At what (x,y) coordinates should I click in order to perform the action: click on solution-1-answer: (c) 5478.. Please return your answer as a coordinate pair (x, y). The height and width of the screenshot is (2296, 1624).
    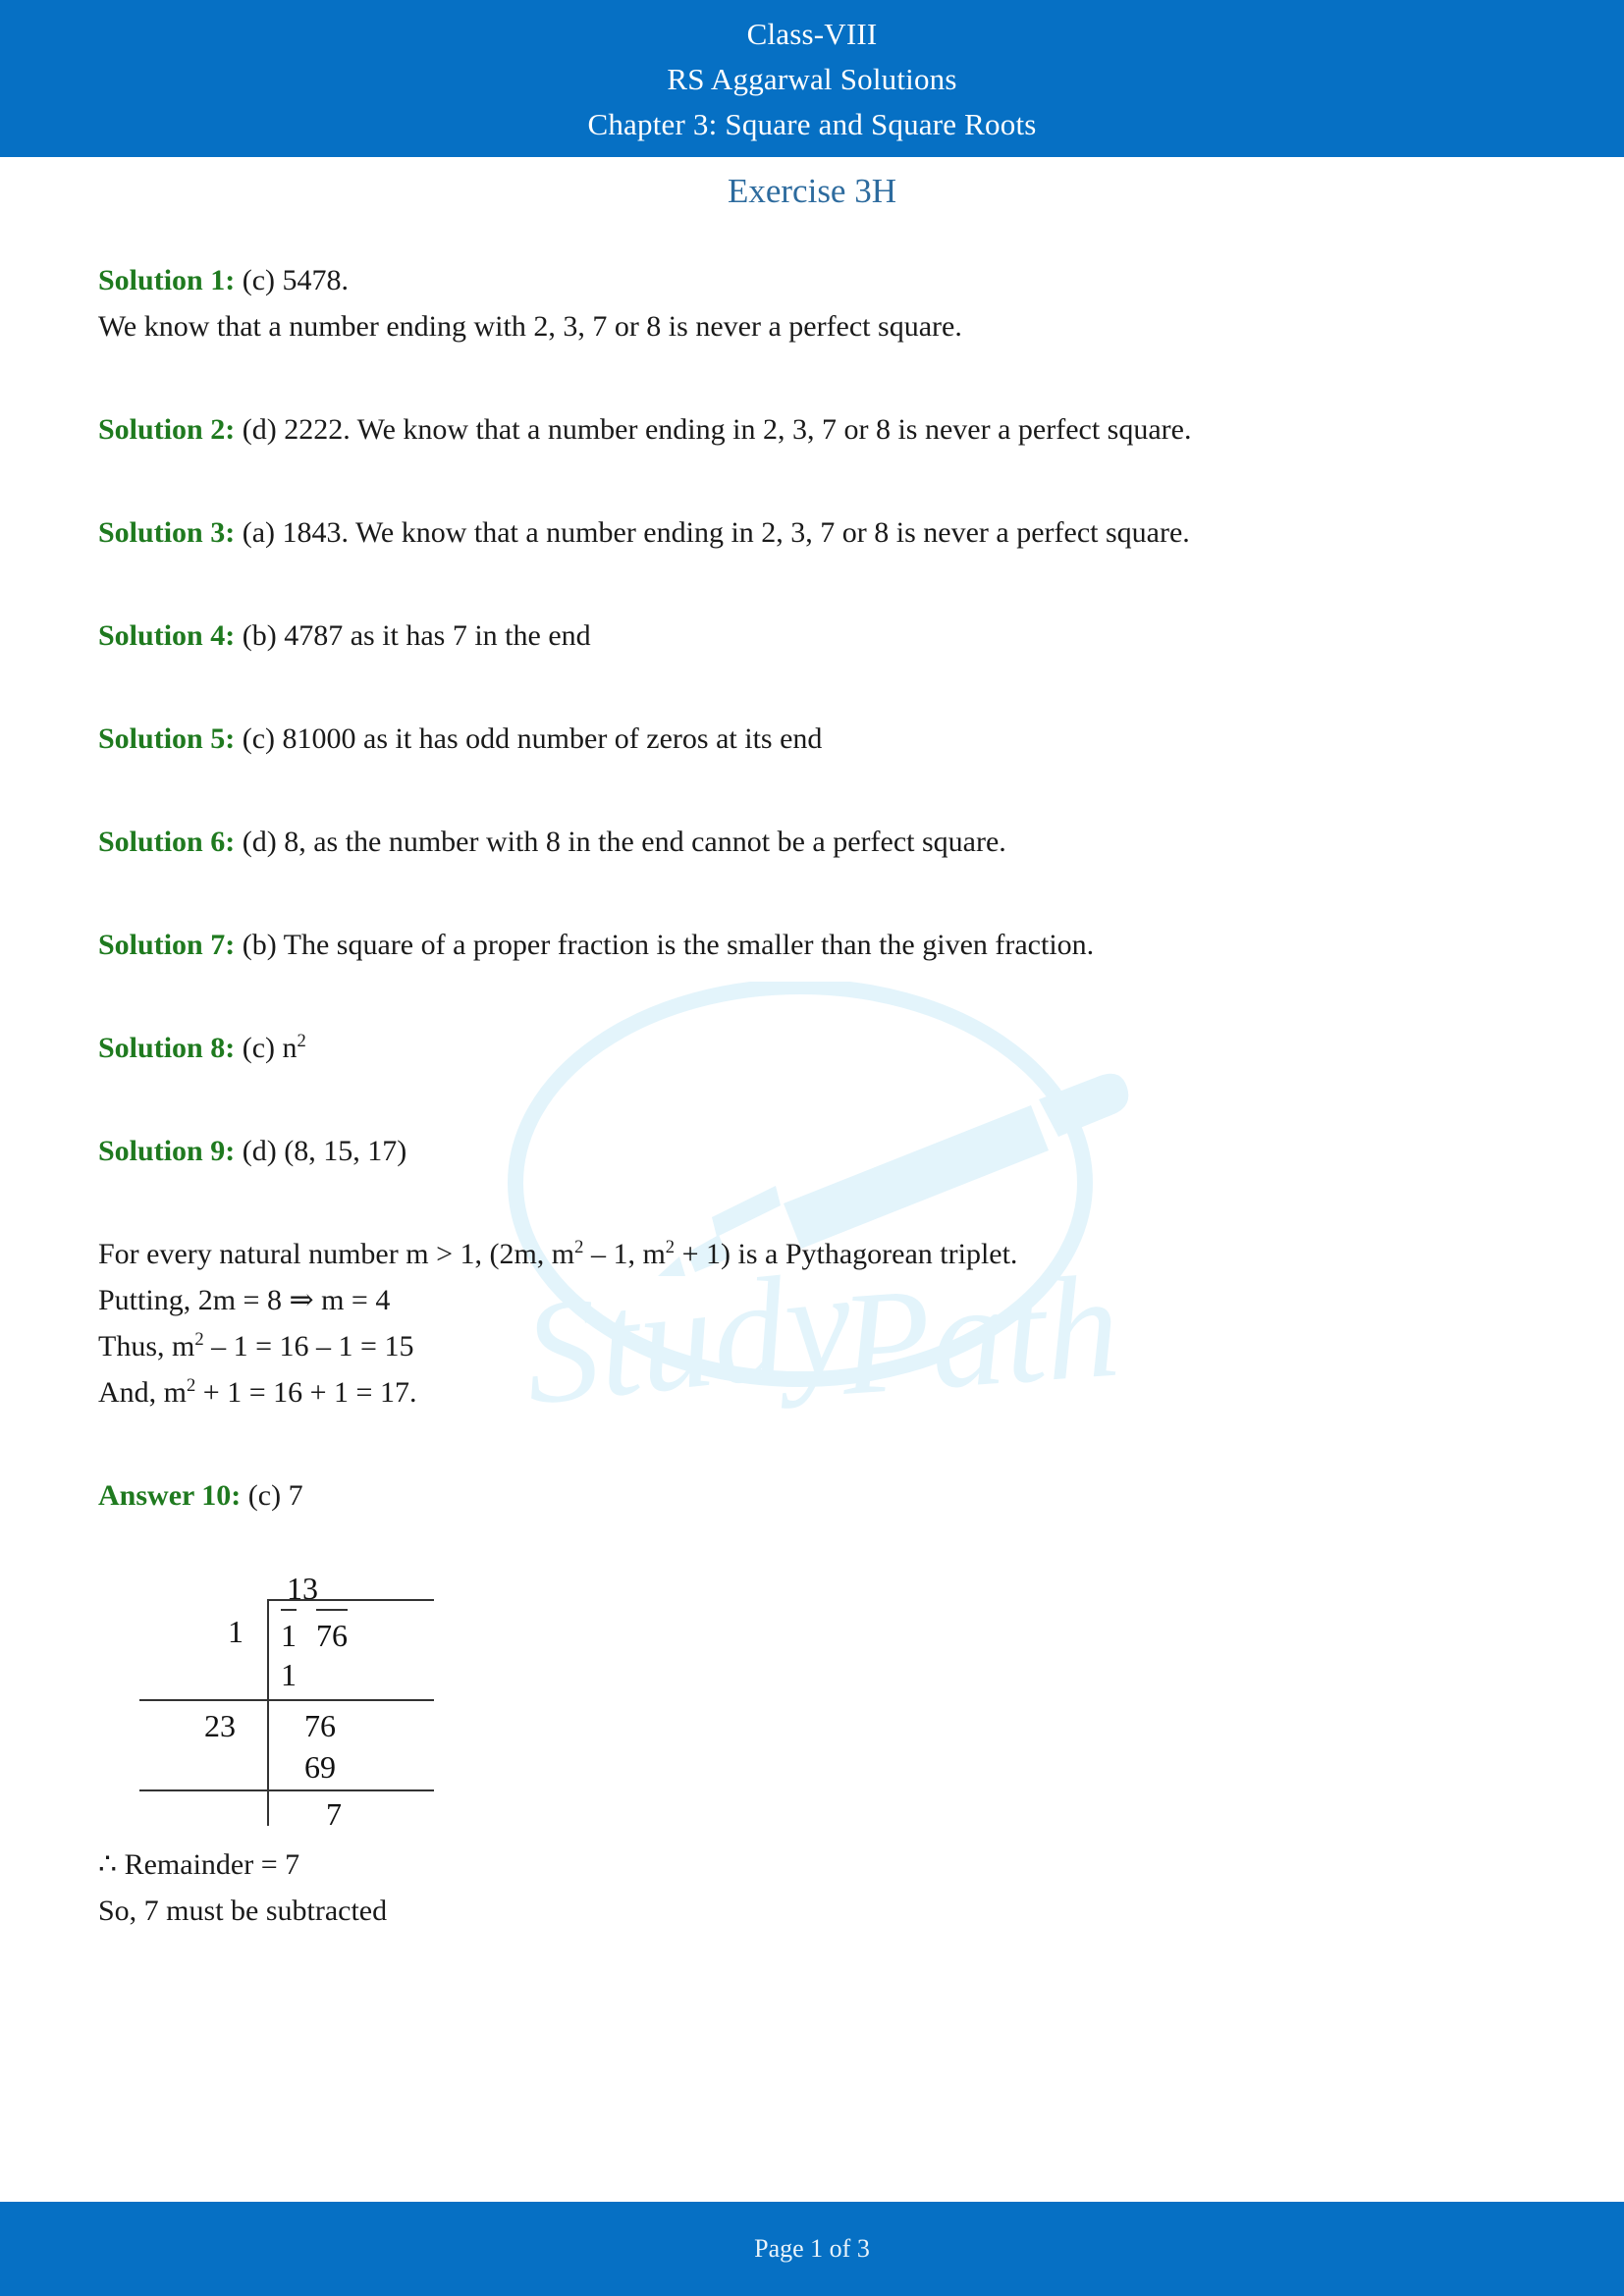
    Looking at the image, I should click on (292, 280).